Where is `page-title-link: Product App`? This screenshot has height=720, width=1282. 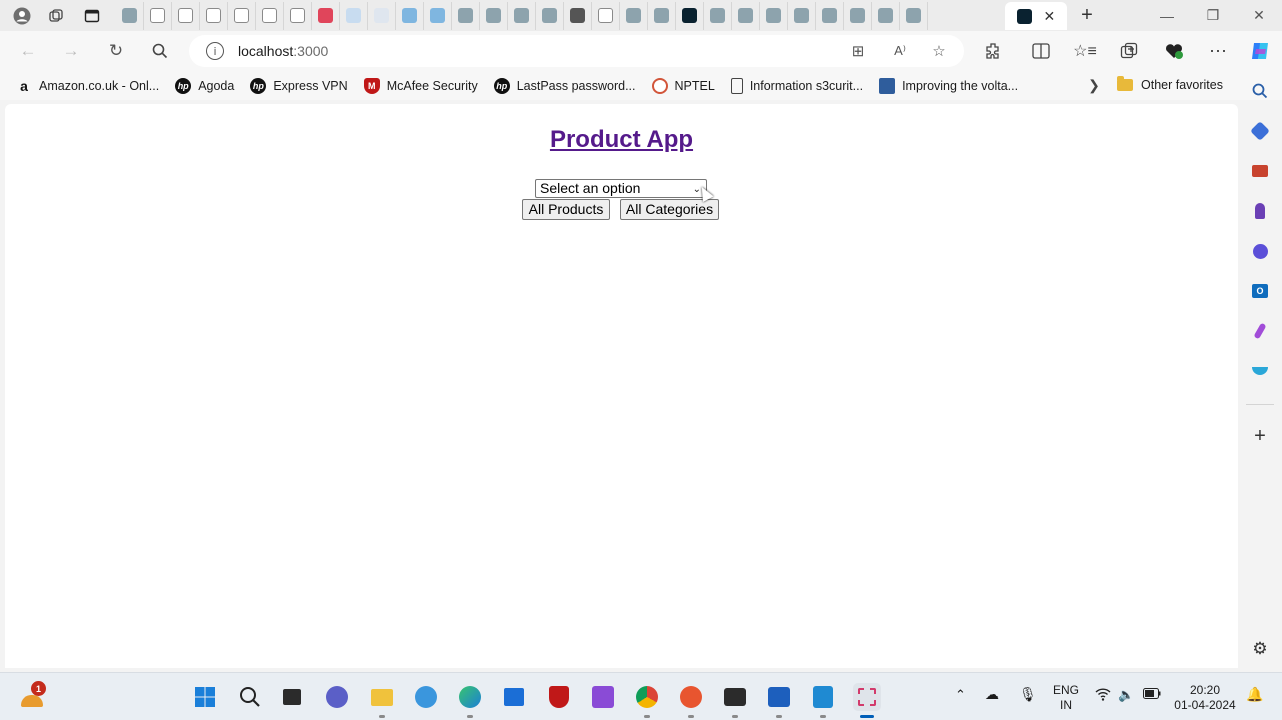
page-title-link: Product App is located at coordinates (621, 139).